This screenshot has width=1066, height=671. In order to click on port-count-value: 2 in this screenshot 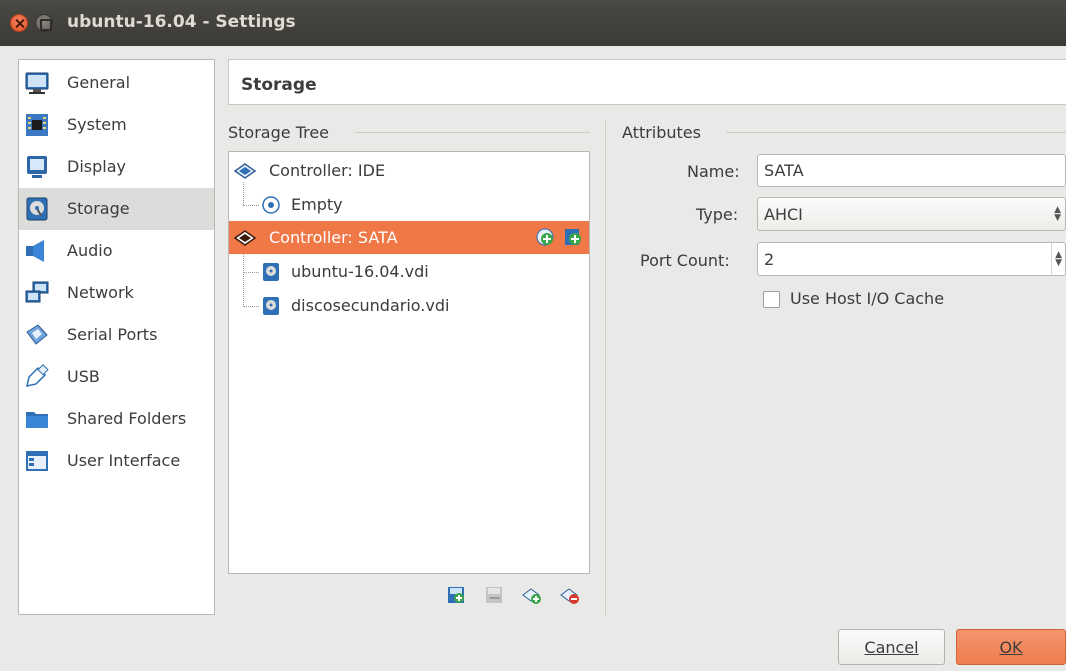, I will do `click(769, 259)`.